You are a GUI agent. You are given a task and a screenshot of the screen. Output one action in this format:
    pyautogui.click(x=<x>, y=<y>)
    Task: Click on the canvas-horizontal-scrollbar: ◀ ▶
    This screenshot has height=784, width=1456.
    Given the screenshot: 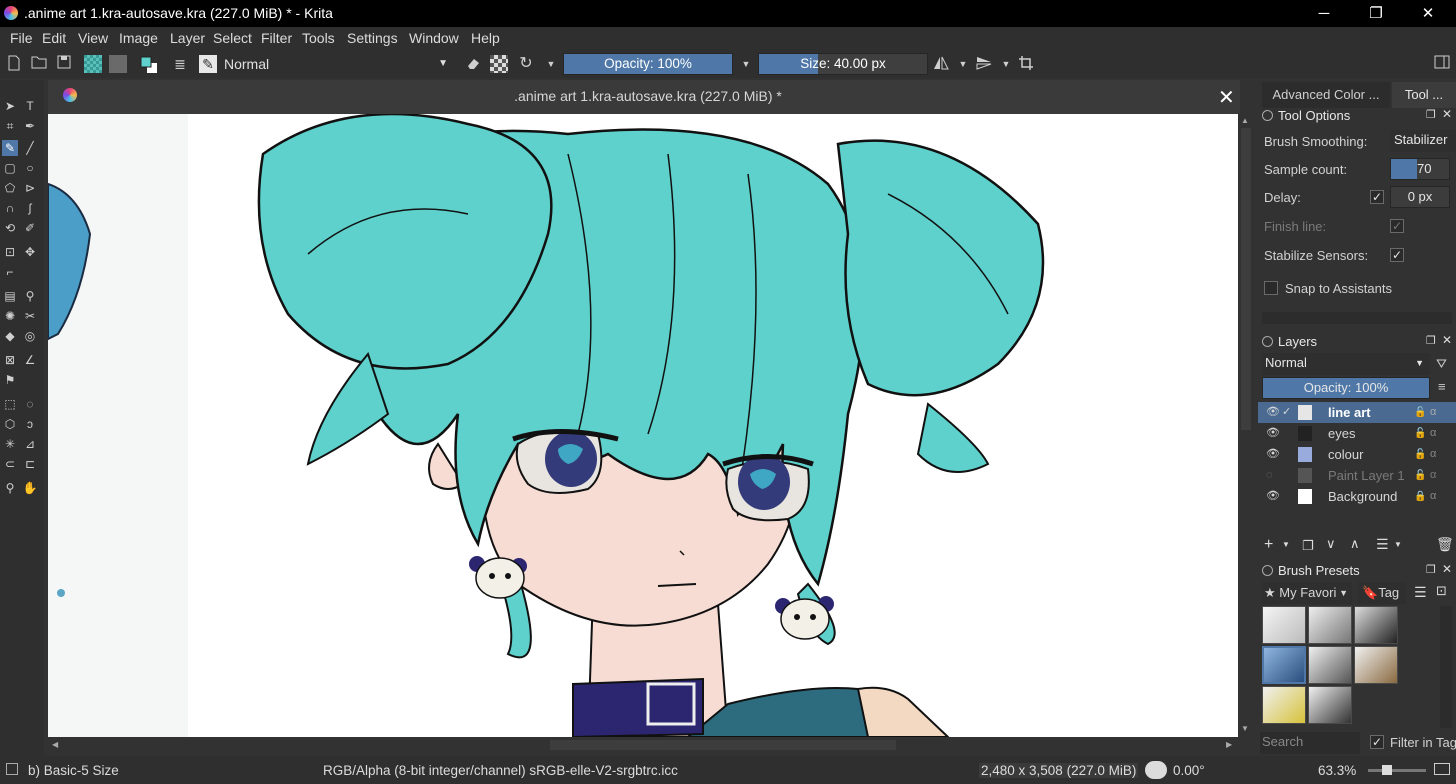 What is the action you would take?
    pyautogui.click(x=643, y=745)
    